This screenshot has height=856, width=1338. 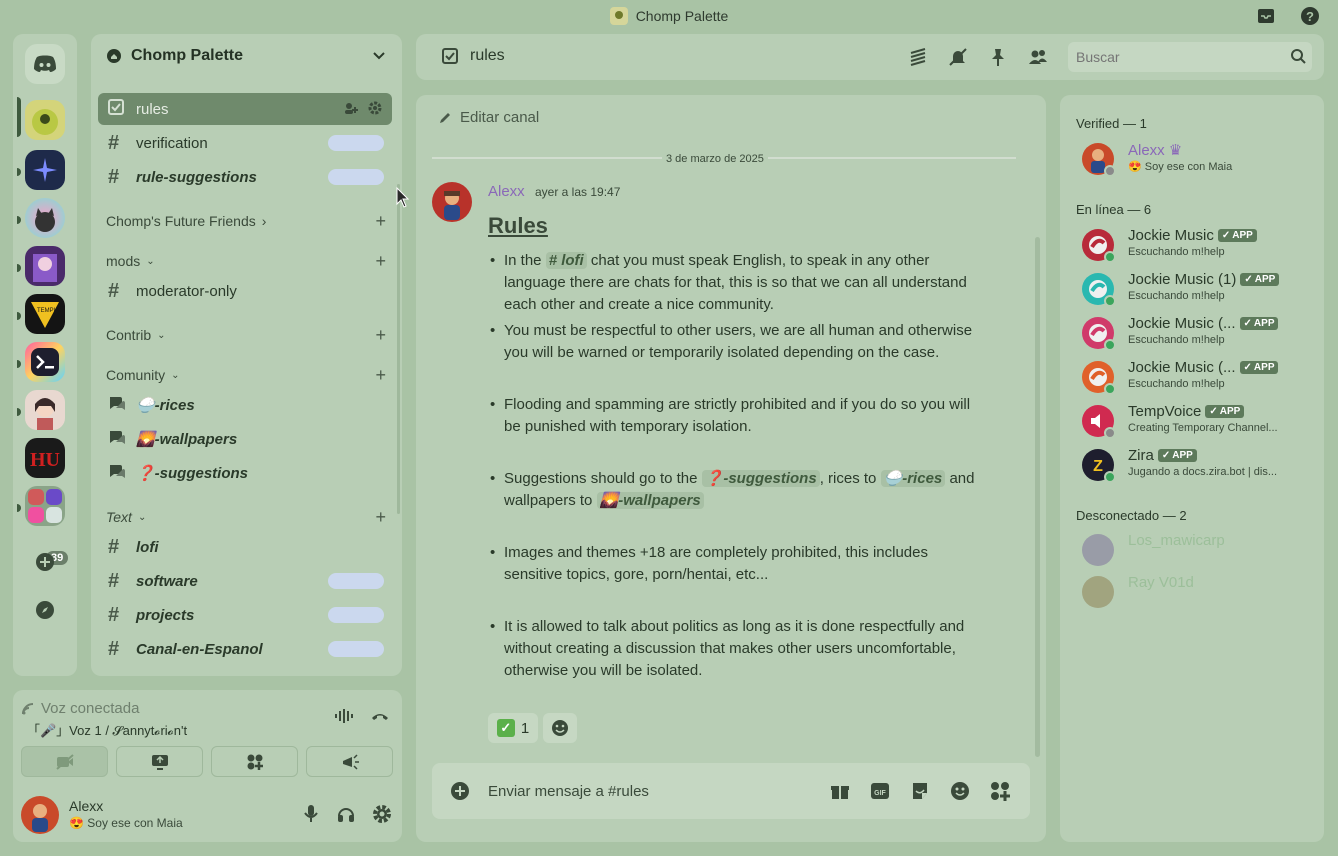 I want to click on current-user: Alexx 😍 Soy ese con Maia, so click(x=207, y=815).